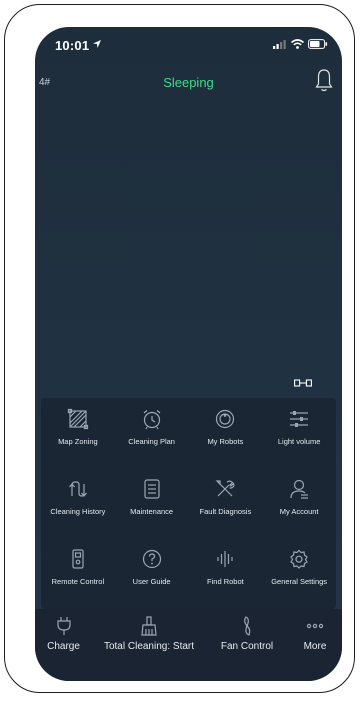 The image size is (363, 701). Describe the element at coordinates (279, 44) in the screenshot. I see `signal-icon` at that location.